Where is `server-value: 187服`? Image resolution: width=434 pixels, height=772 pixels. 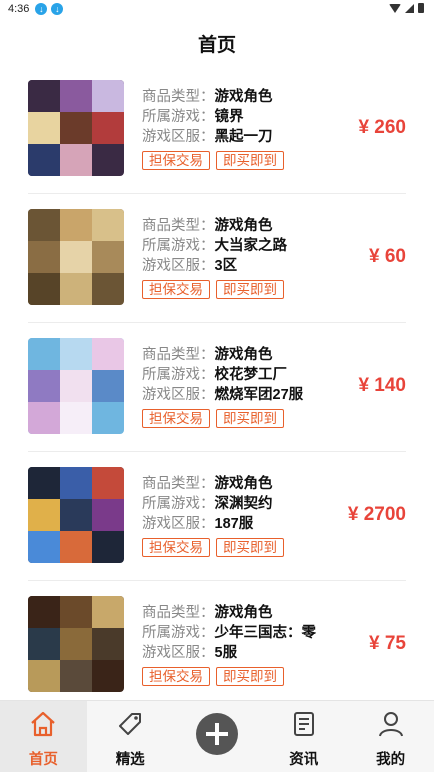 server-value: 187服 is located at coordinates (234, 524).